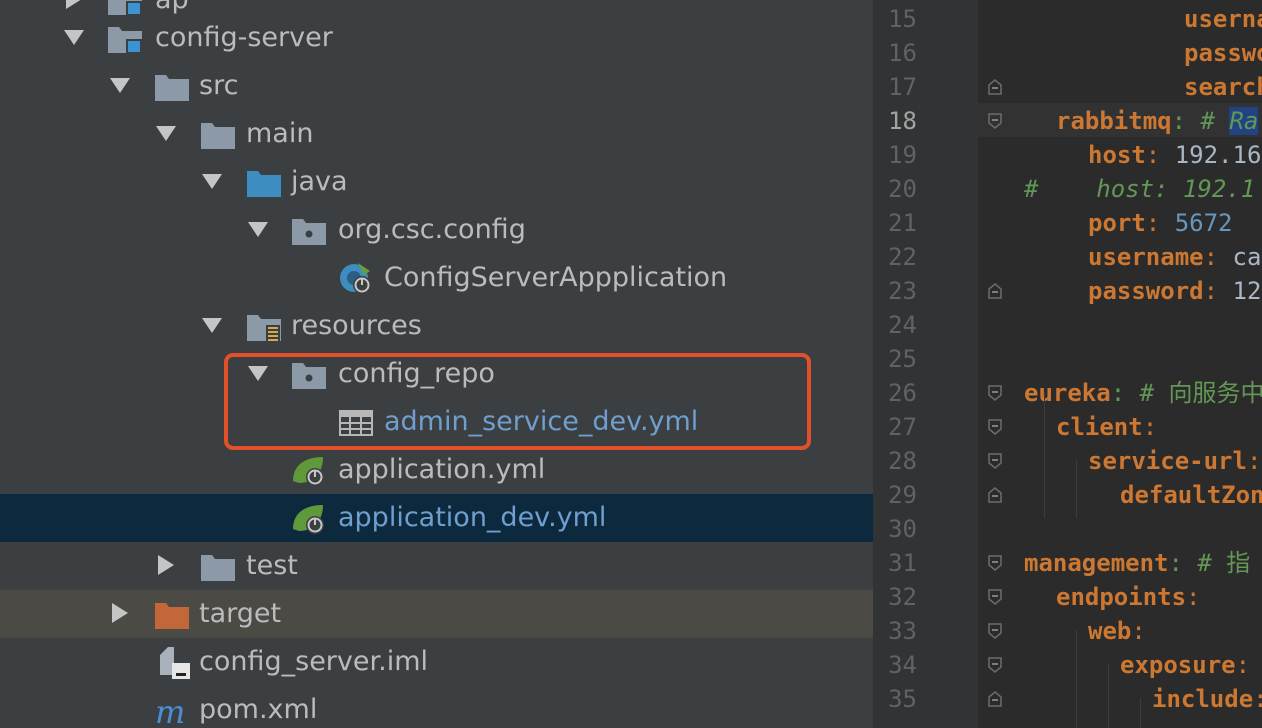 Image resolution: width=1262 pixels, height=728 pixels. What do you see at coordinates (436, 134) in the screenshot?
I see `tree-item-main: main` at bounding box center [436, 134].